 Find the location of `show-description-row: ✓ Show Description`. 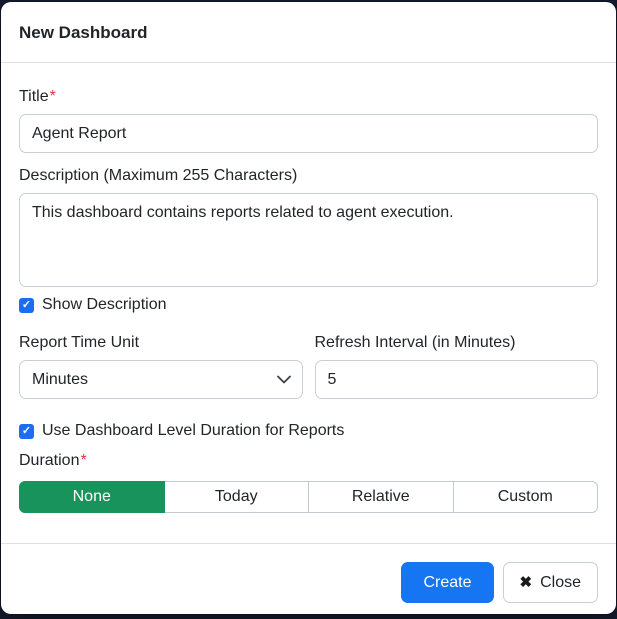

show-description-row: ✓ Show Description is located at coordinates (308, 305).